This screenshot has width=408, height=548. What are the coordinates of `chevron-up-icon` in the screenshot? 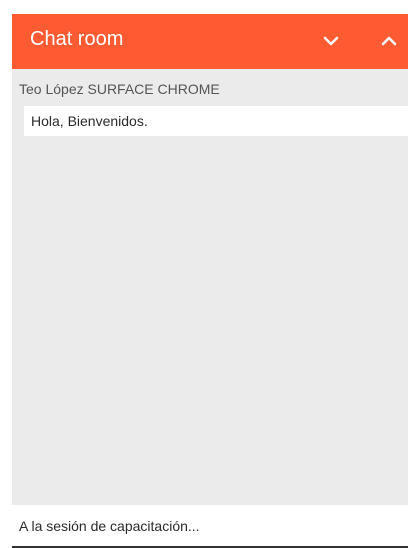 It's located at (389, 41).